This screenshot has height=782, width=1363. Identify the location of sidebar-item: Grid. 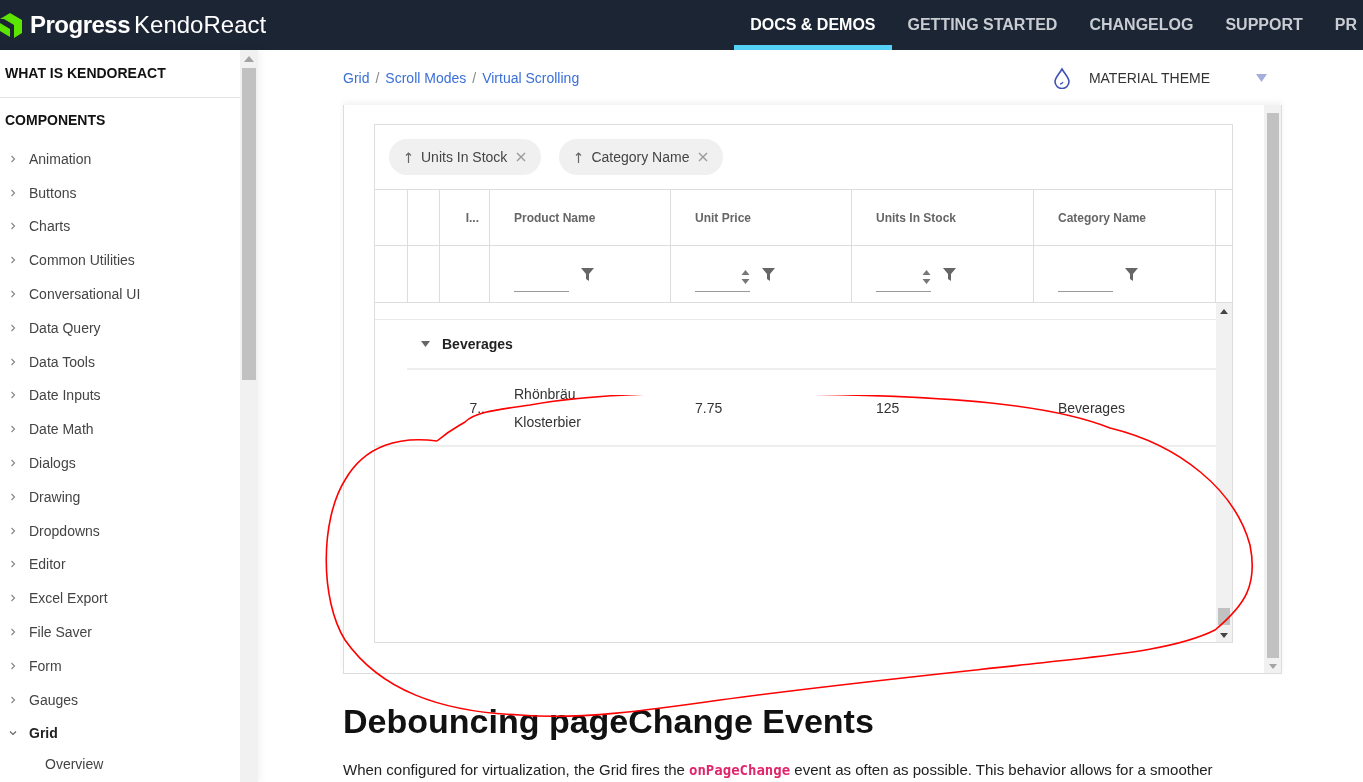
(120, 733).